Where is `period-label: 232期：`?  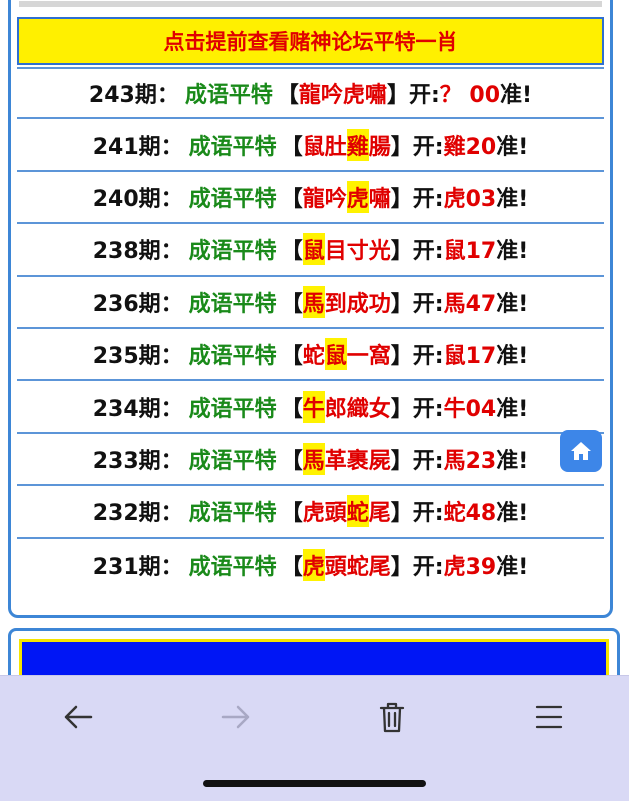 period-label: 232期： is located at coordinates (137, 514).